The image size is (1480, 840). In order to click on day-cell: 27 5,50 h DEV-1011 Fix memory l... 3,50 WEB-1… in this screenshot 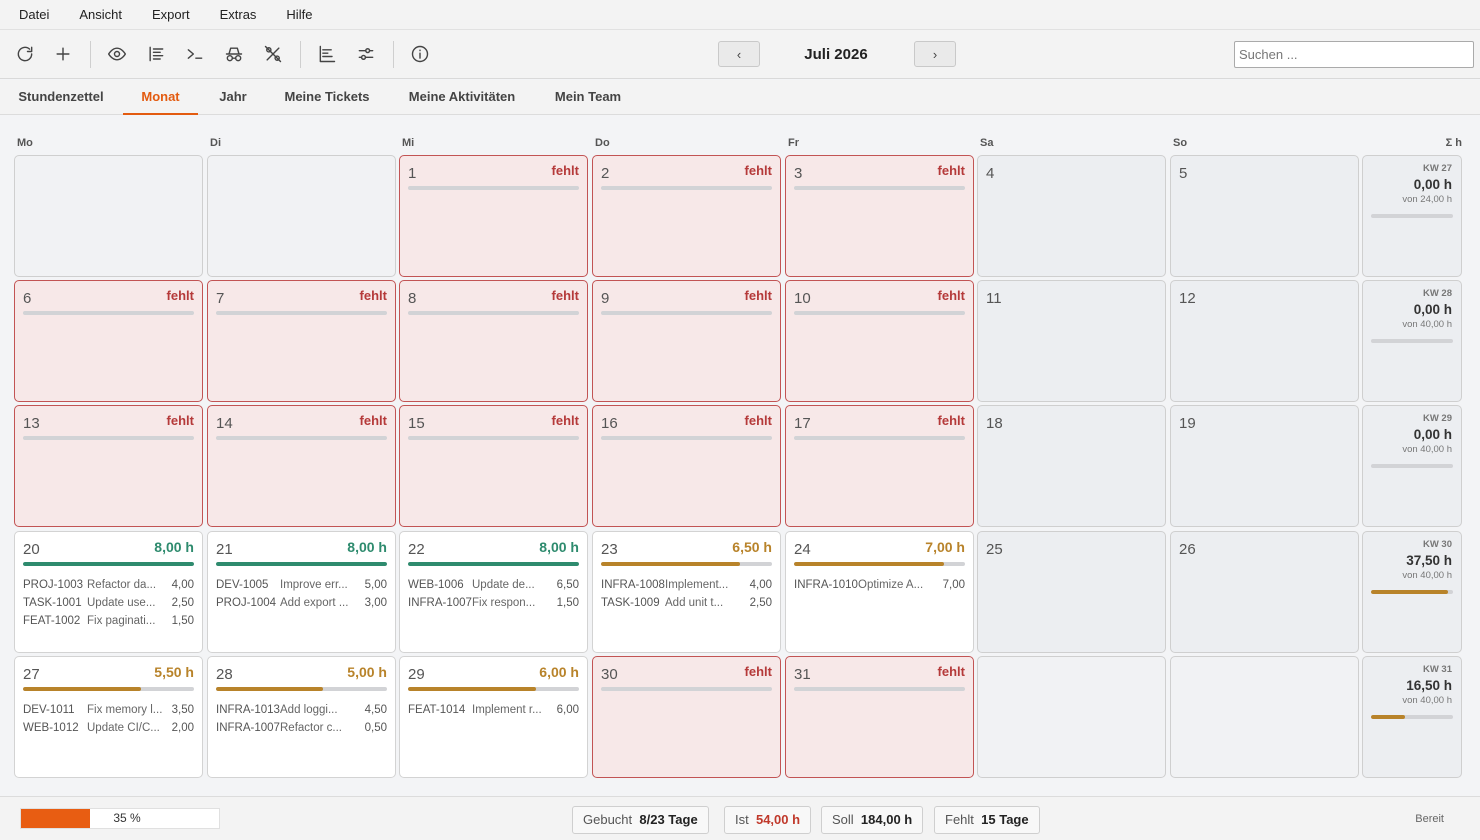, I will do `click(108, 717)`.